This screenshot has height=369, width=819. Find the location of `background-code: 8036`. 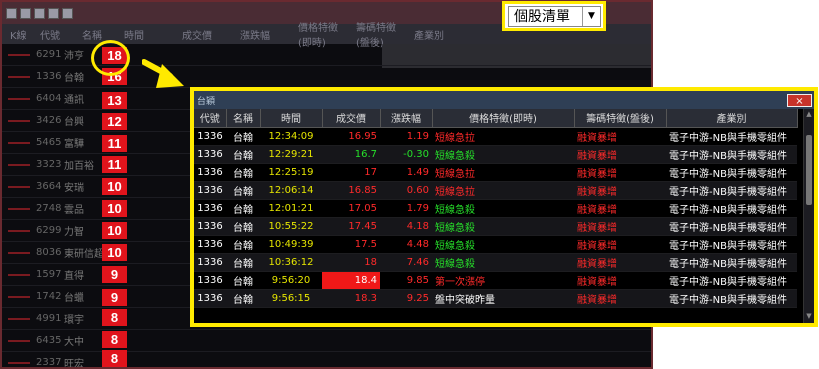

background-code: 8036 is located at coordinates (49, 252).